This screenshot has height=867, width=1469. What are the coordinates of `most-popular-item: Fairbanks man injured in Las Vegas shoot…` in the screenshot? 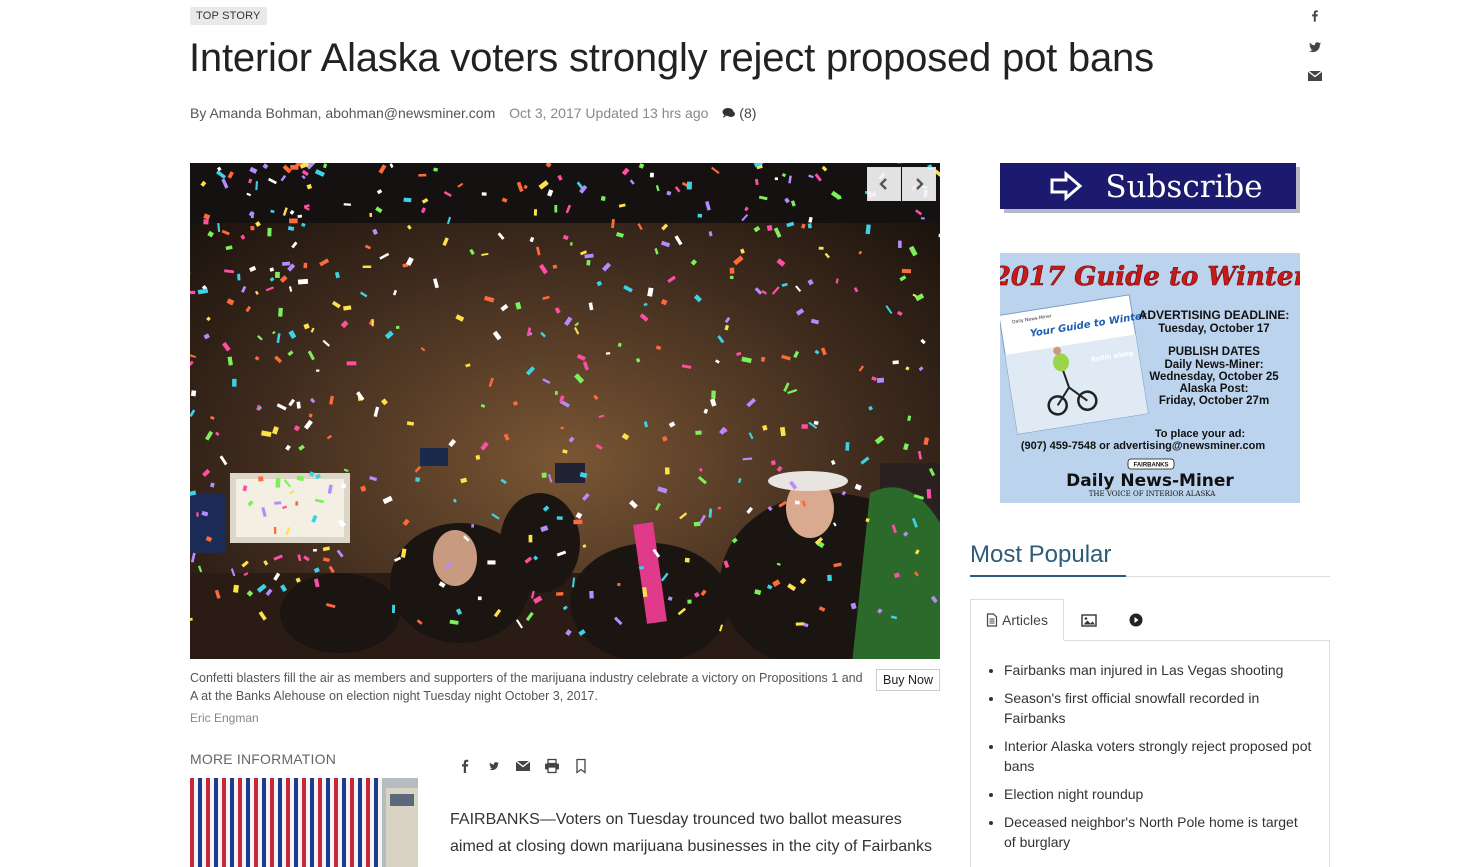 It's located at (1158, 670).